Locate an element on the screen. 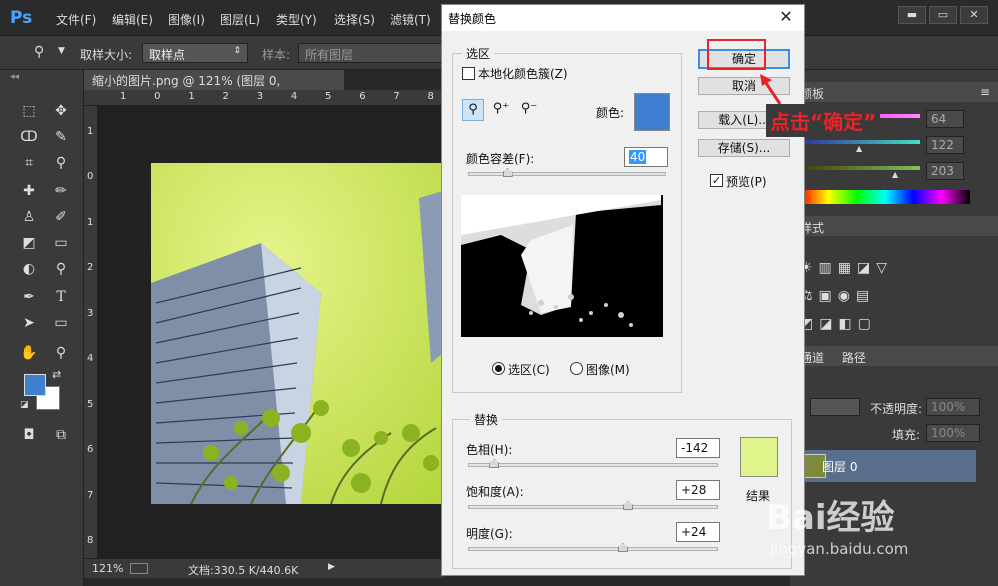  window-controls: ▬ ▭ ✕ is located at coordinates (943, 15).